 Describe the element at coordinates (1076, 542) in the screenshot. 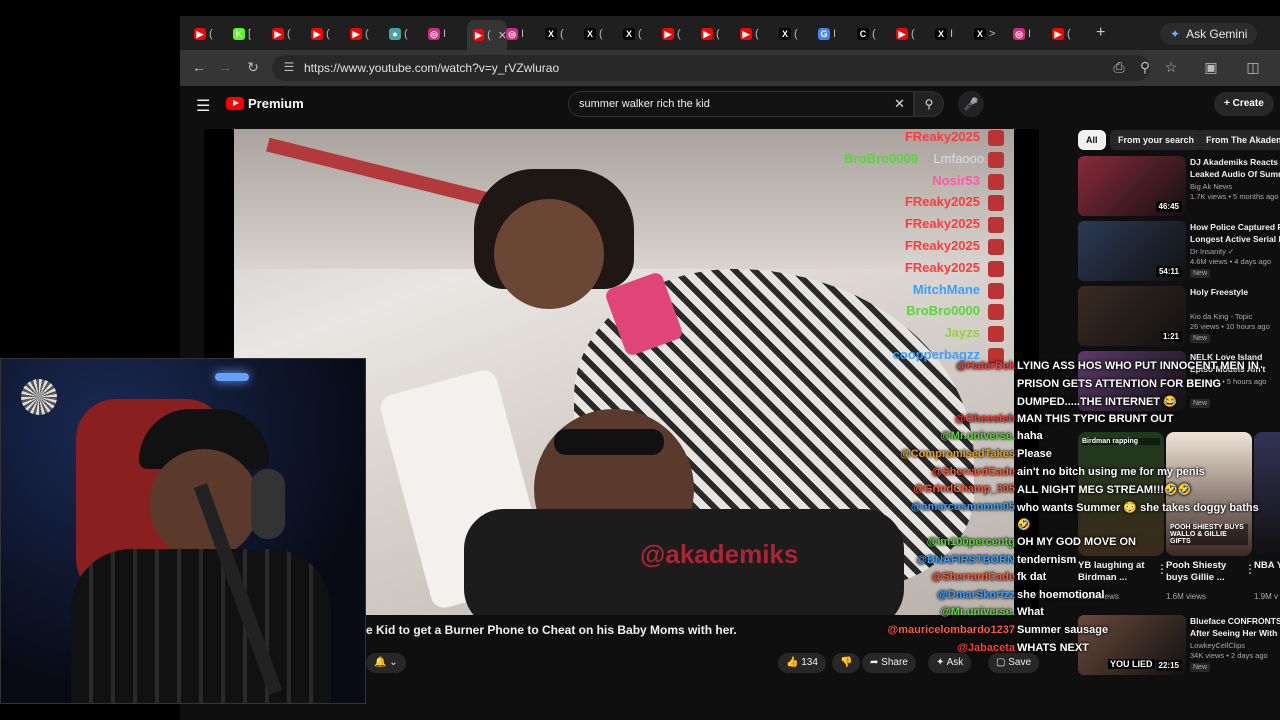

I see `chat-message: OH MY GOD MOVE ON` at that location.